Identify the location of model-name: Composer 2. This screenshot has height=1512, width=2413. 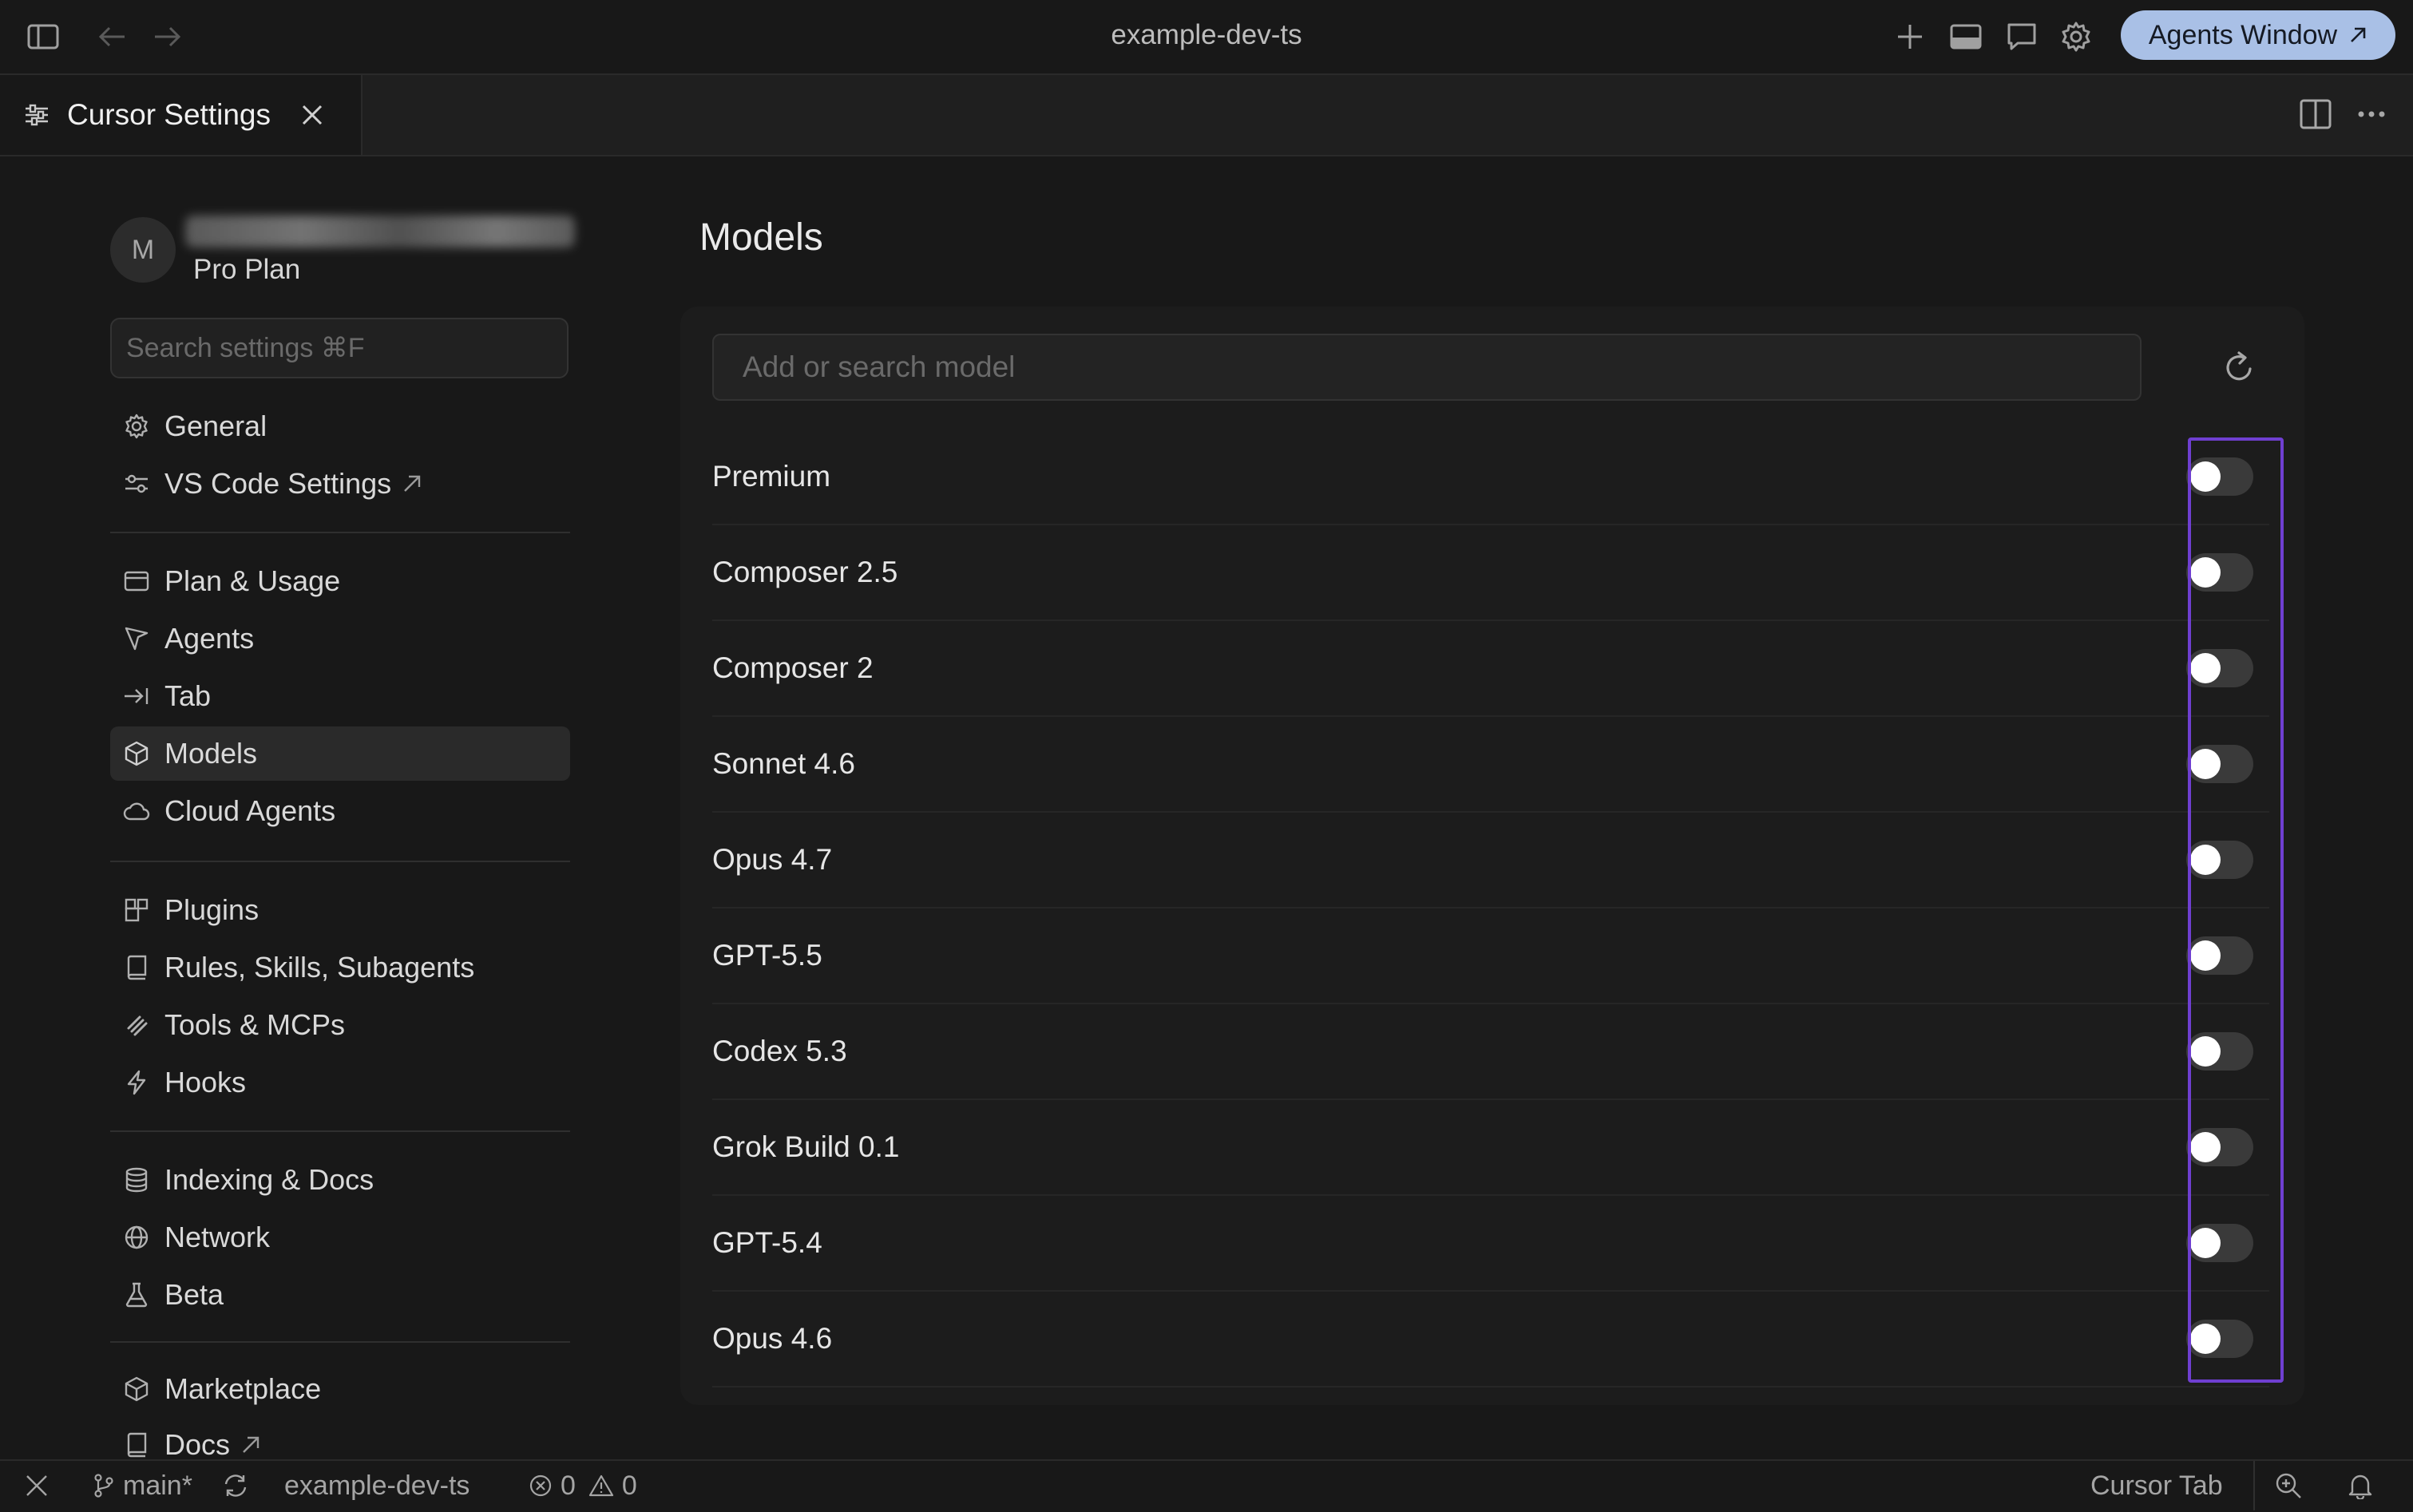
(793, 667).